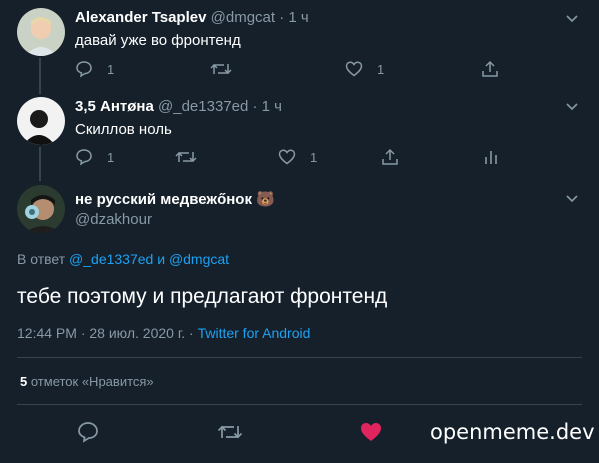 Image resolution: width=599 pixels, height=463 pixels. What do you see at coordinates (203, 106) in the screenshot?
I see `user-handle: @_de1337ed` at bounding box center [203, 106].